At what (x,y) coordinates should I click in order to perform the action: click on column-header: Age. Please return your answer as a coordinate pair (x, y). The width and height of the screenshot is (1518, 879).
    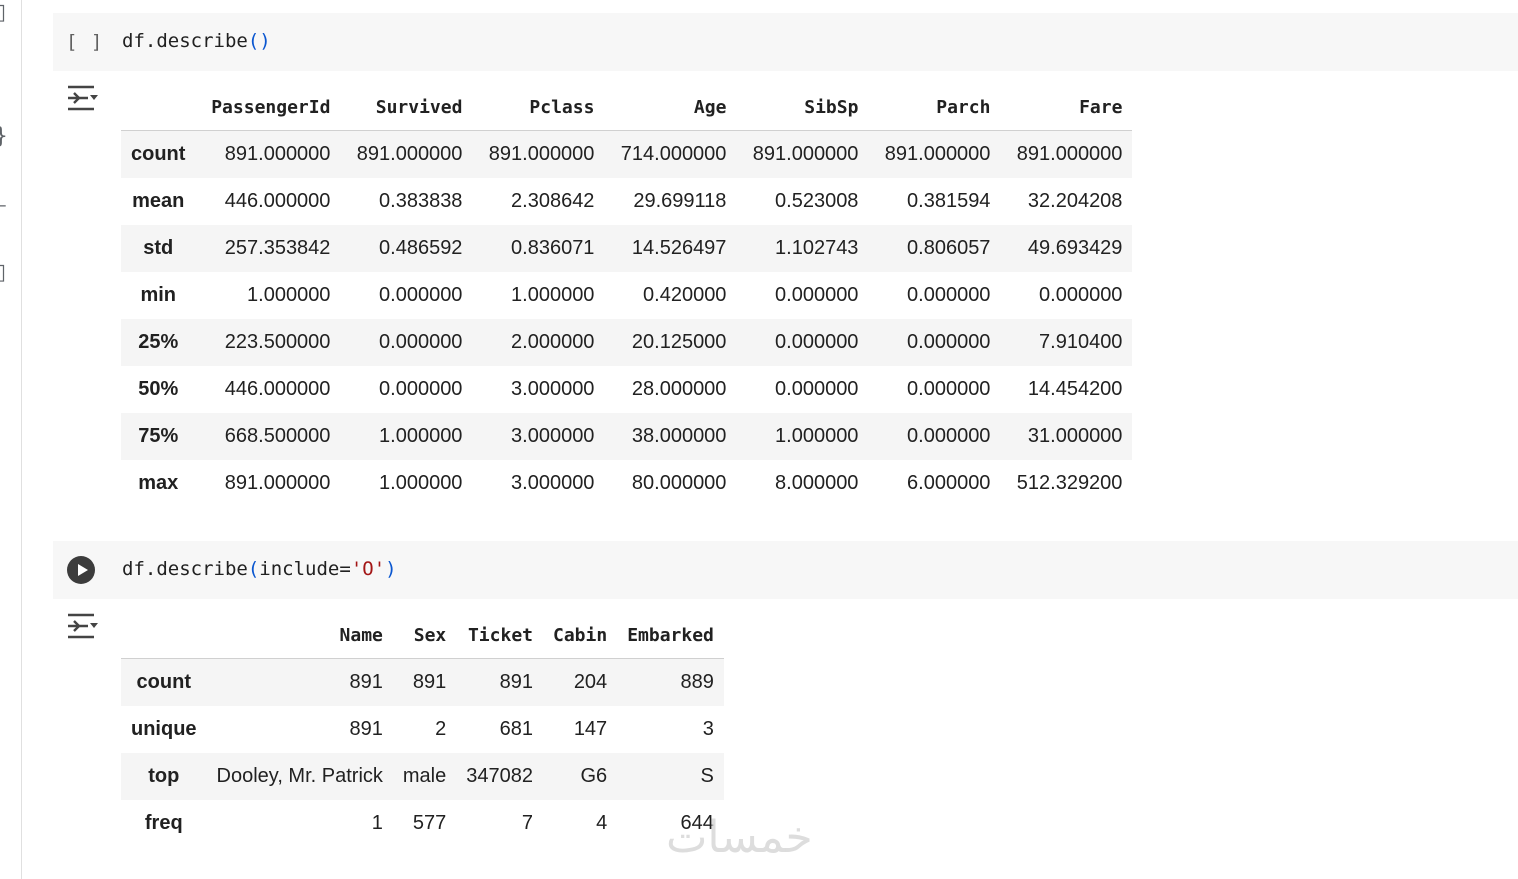
    Looking at the image, I should click on (670, 107).